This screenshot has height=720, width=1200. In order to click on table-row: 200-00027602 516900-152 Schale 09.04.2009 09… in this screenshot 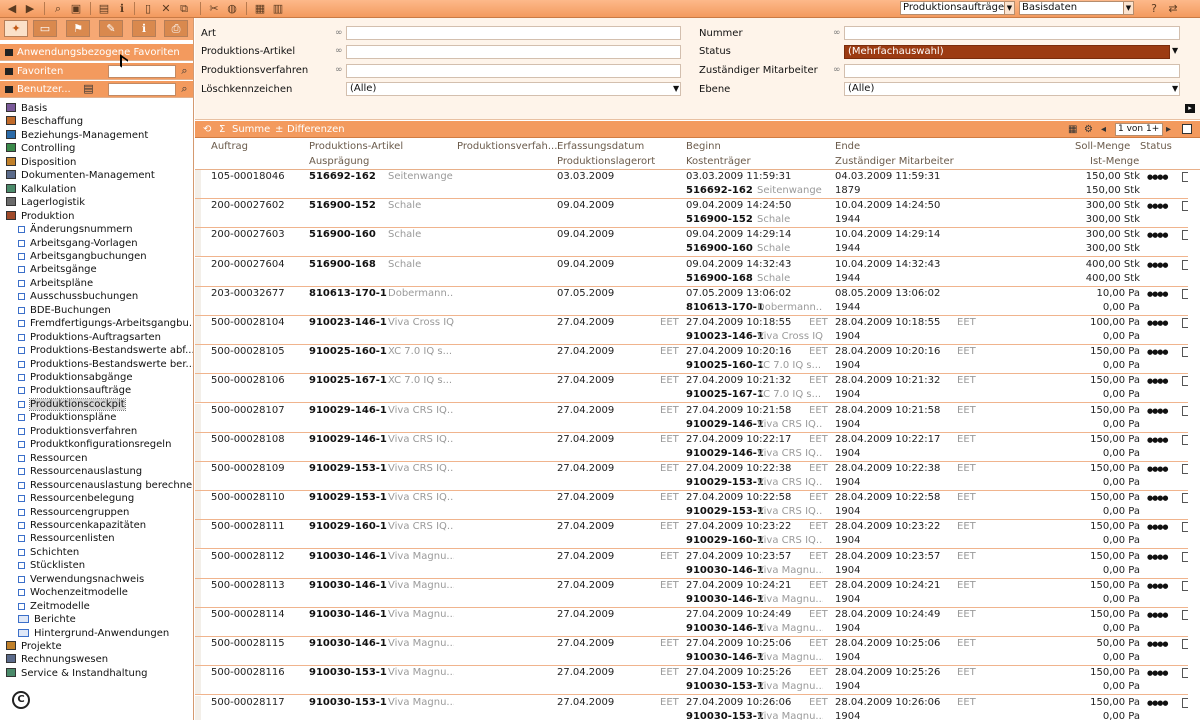, I will do `click(697, 214)`.